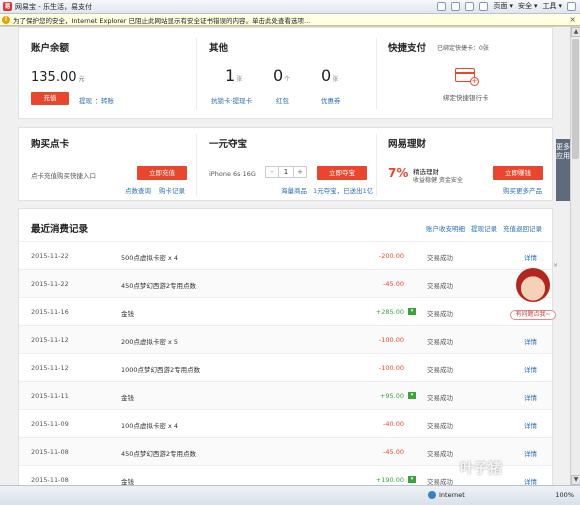  I want to click on income-expense-link: 账户收支明细, so click(445, 228).